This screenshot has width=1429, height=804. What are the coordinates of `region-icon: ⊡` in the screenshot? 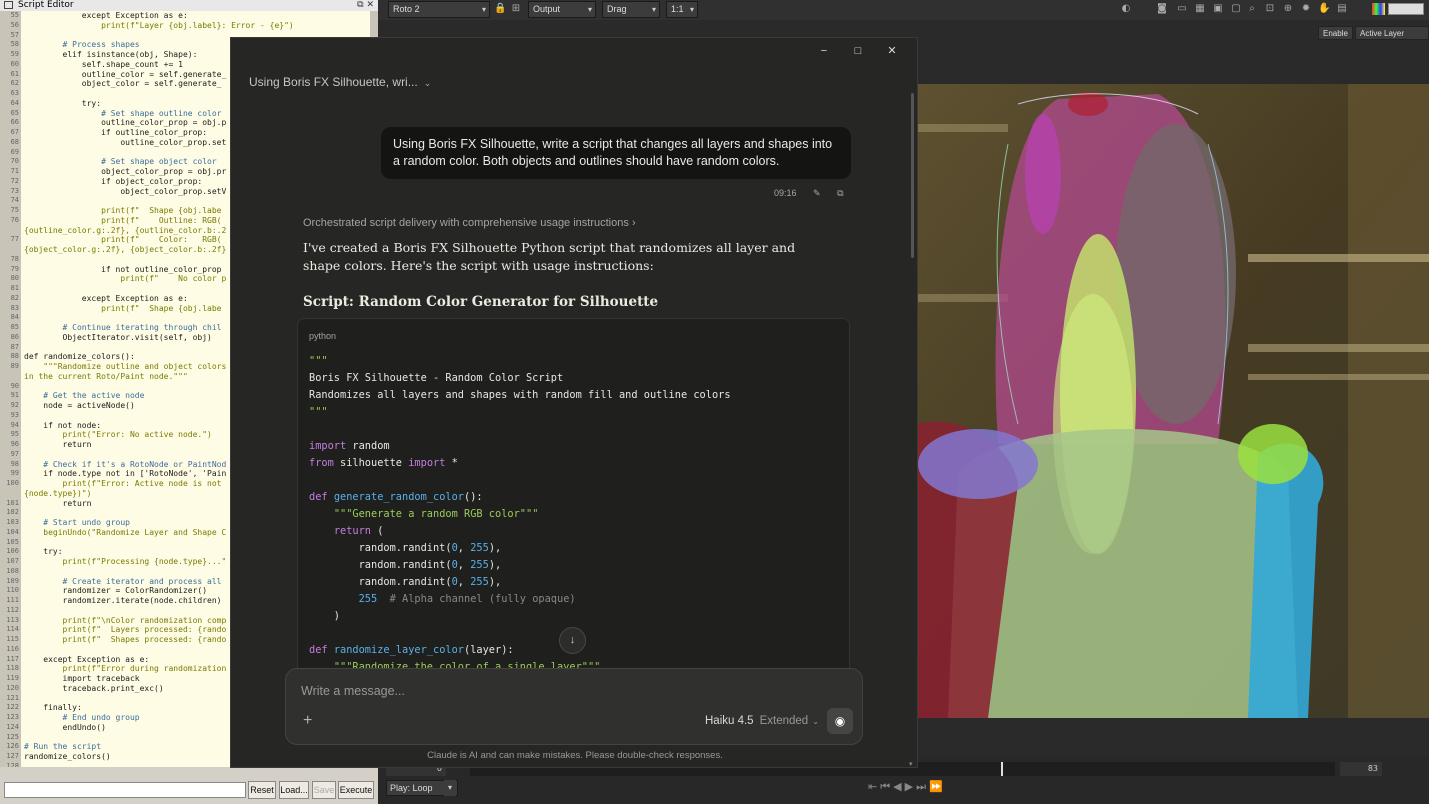 It's located at (1270, 9).